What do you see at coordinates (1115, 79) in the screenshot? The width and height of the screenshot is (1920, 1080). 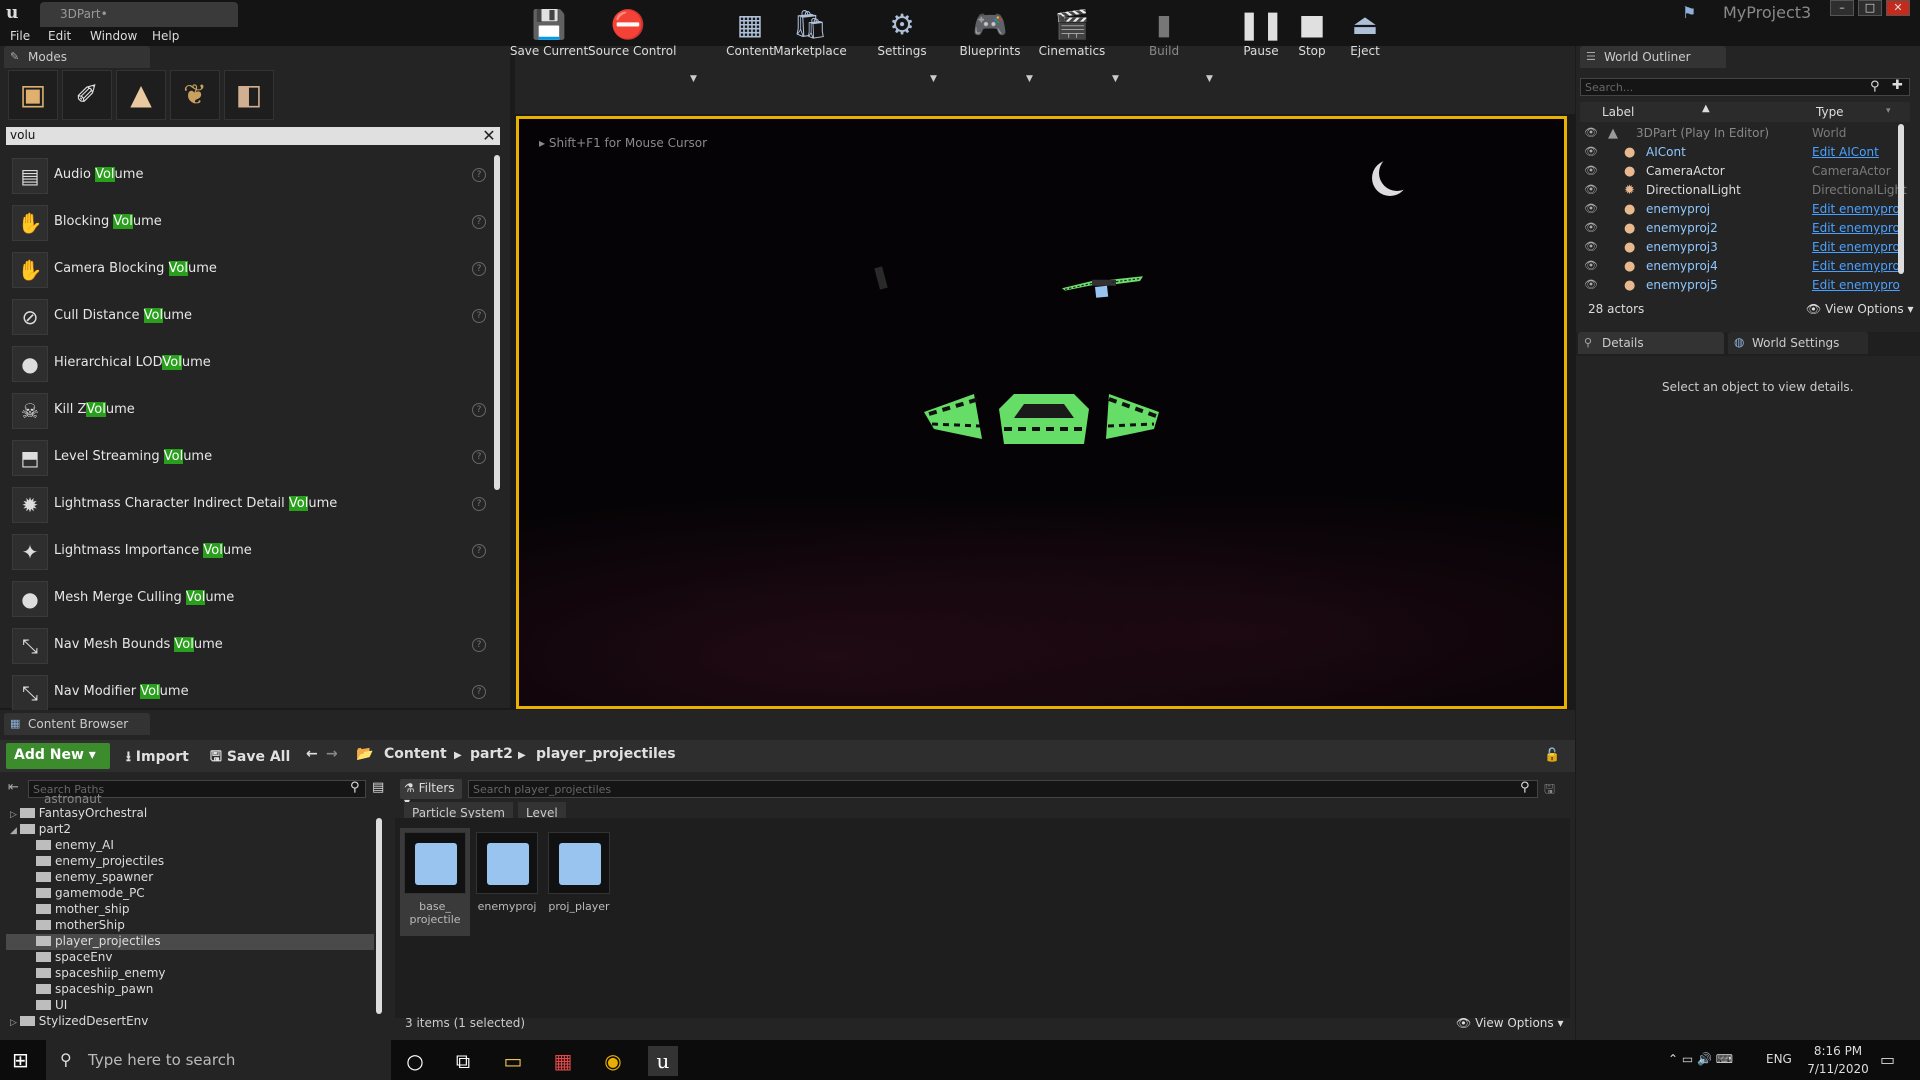 I see `cinematics-dropdown-icon: ▼` at bounding box center [1115, 79].